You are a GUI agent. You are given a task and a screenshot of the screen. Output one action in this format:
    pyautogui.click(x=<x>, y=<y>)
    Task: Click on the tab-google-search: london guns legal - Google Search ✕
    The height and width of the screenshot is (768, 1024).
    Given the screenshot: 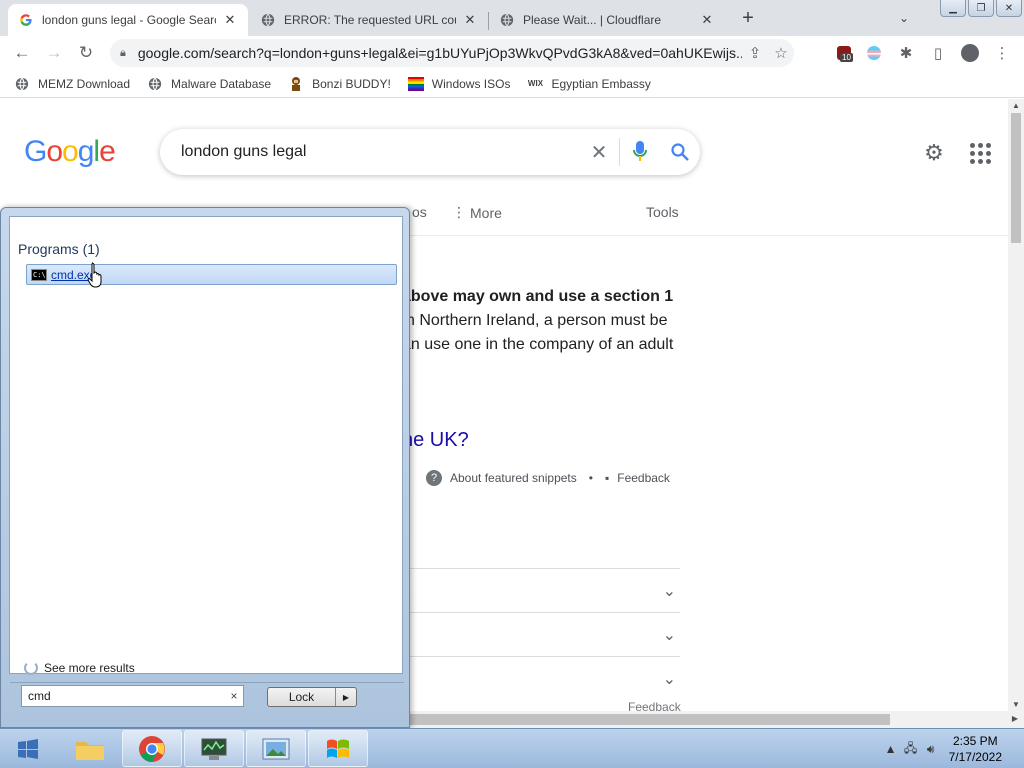 What is the action you would take?
    pyautogui.click(x=128, y=20)
    